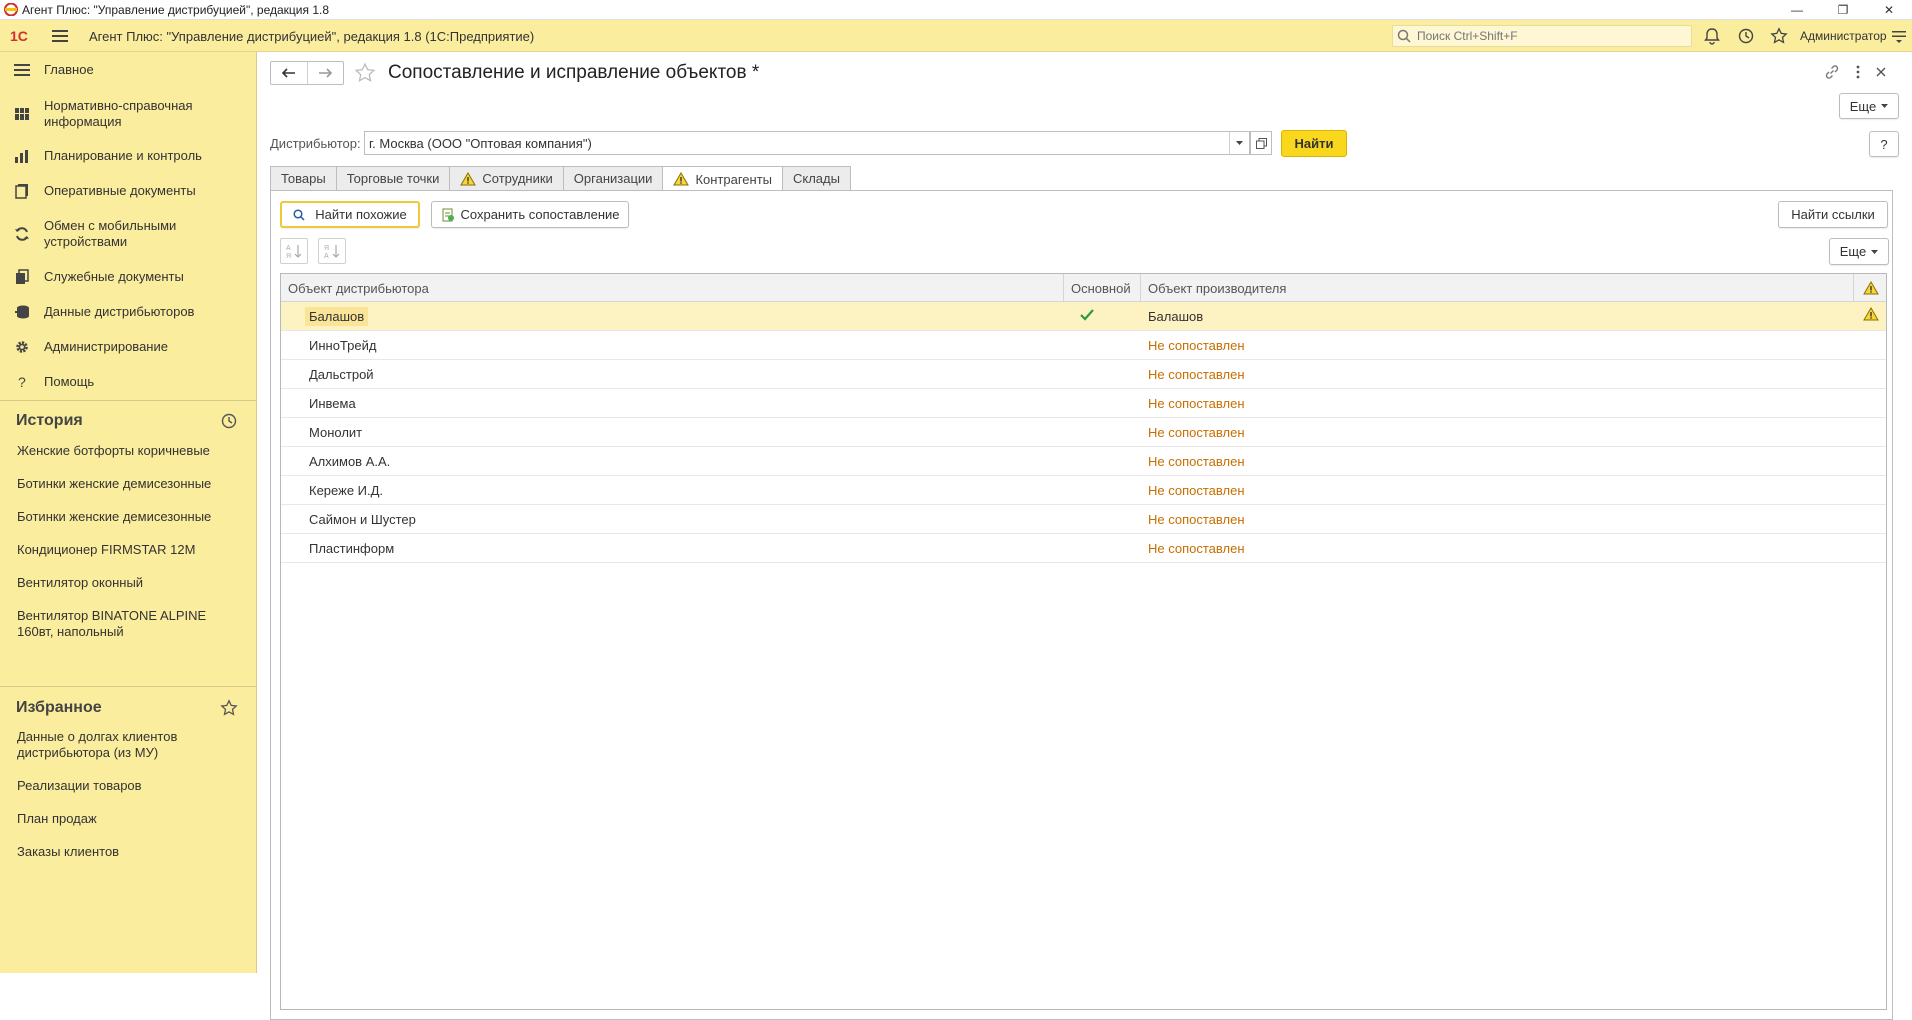  I want to click on find-similar-button: Найти похожие, so click(350, 214).